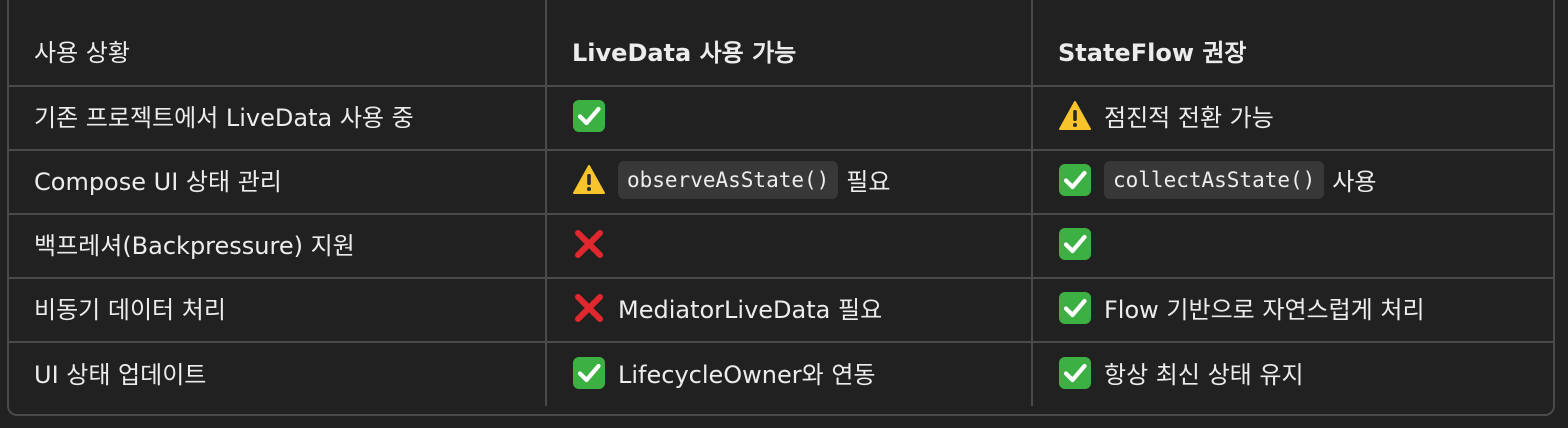 This screenshot has height=428, width=1568. I want to click on cell-text: 사용, so click(1354, 182).